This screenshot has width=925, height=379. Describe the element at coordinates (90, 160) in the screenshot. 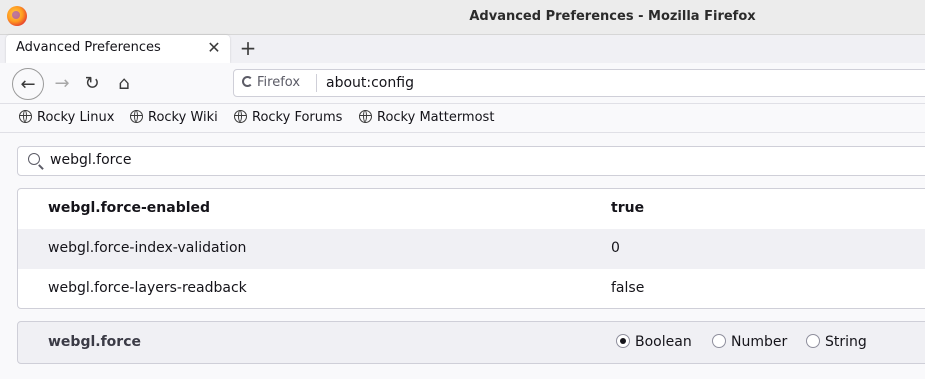

I see `search-value: webgl.force` at that location.